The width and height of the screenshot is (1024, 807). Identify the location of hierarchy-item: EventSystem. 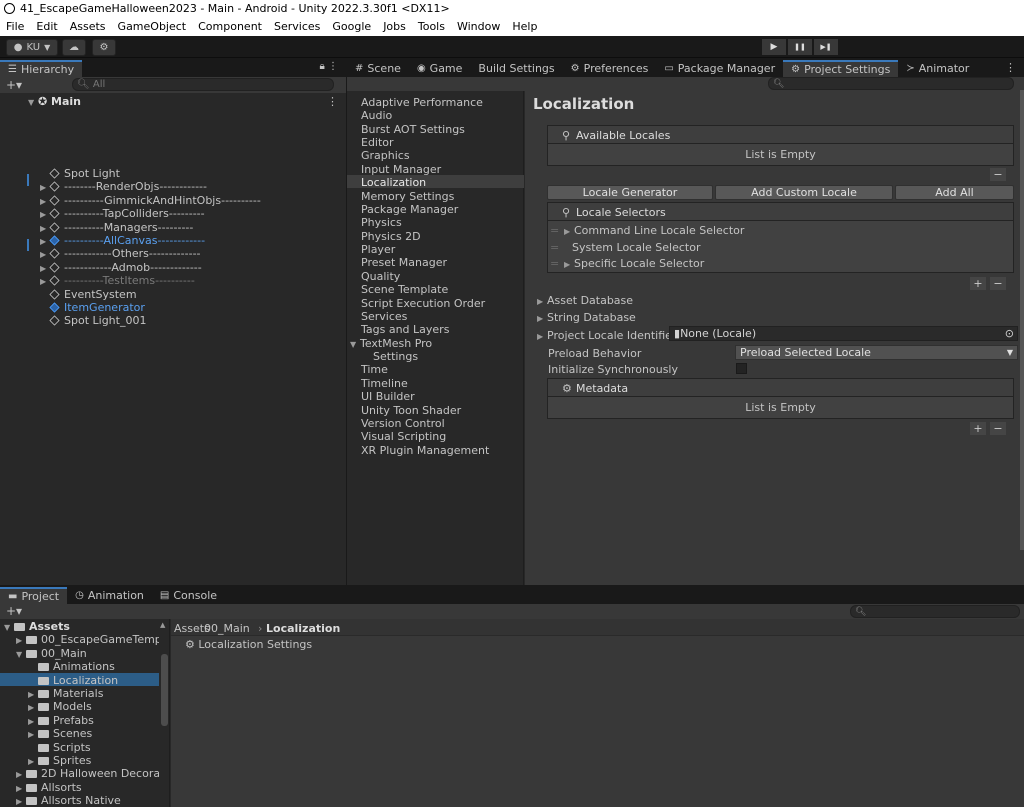
(88, 294).